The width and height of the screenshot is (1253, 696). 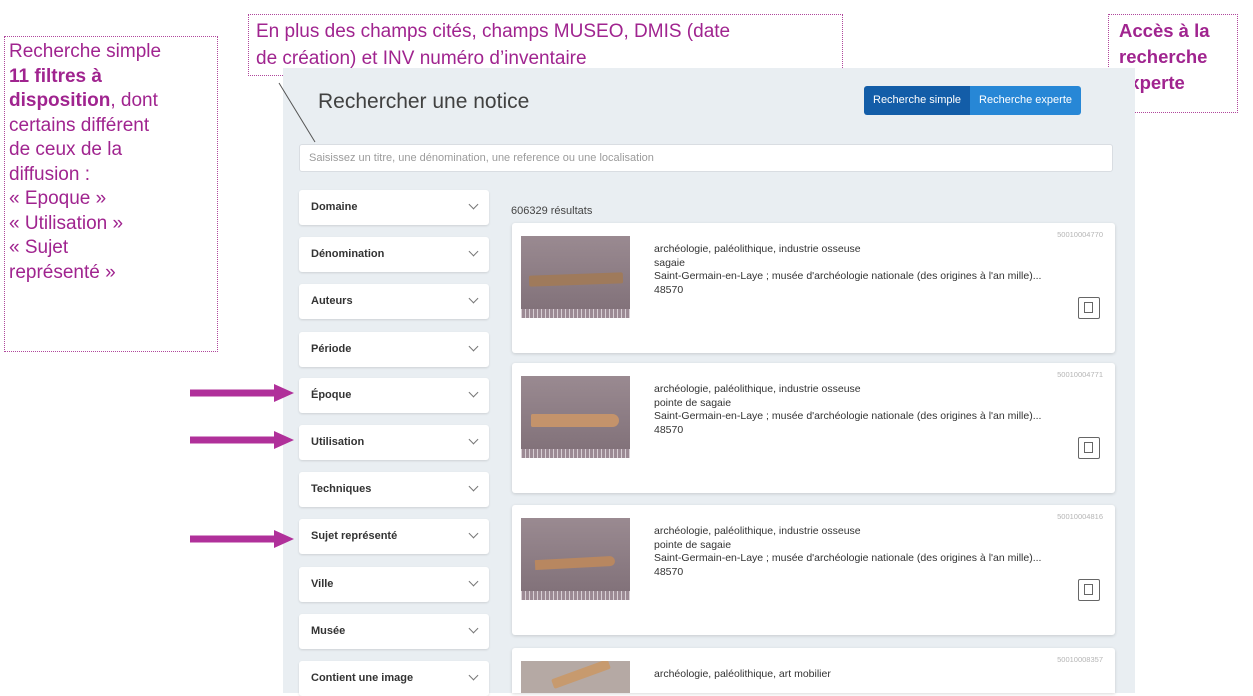 I want to click on annotation-left-item-3b: représenté », so click(x=62, y=272).